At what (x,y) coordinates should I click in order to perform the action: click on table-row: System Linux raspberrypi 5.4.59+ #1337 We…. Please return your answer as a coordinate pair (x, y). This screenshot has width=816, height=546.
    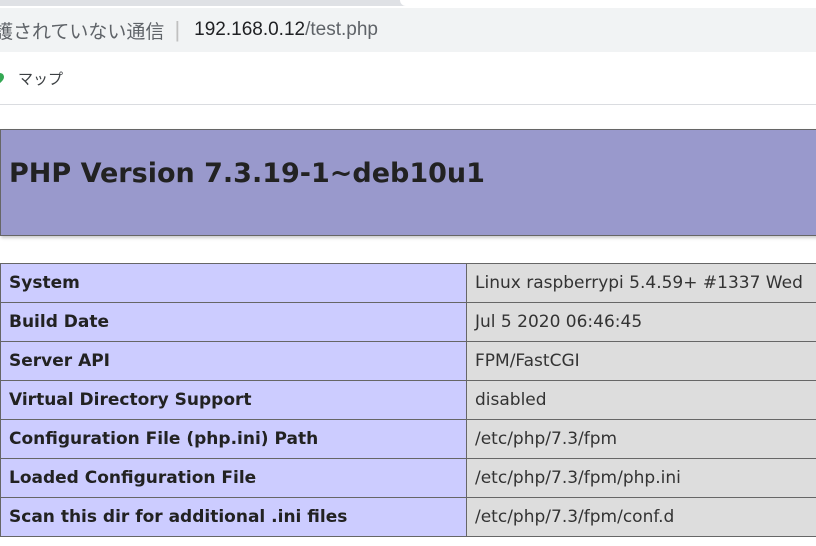
    Looking at the image, I should click on (408, 283).